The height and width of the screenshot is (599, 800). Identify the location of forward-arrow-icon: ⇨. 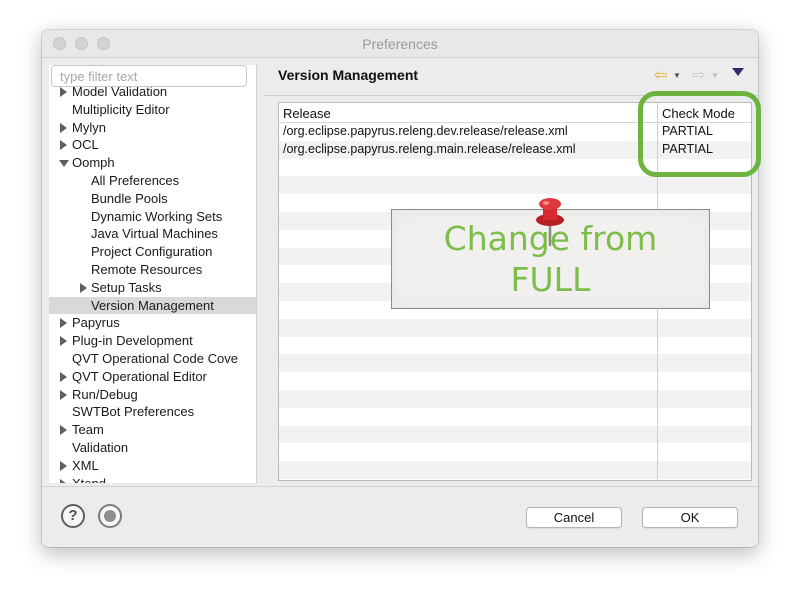
(698, 76).